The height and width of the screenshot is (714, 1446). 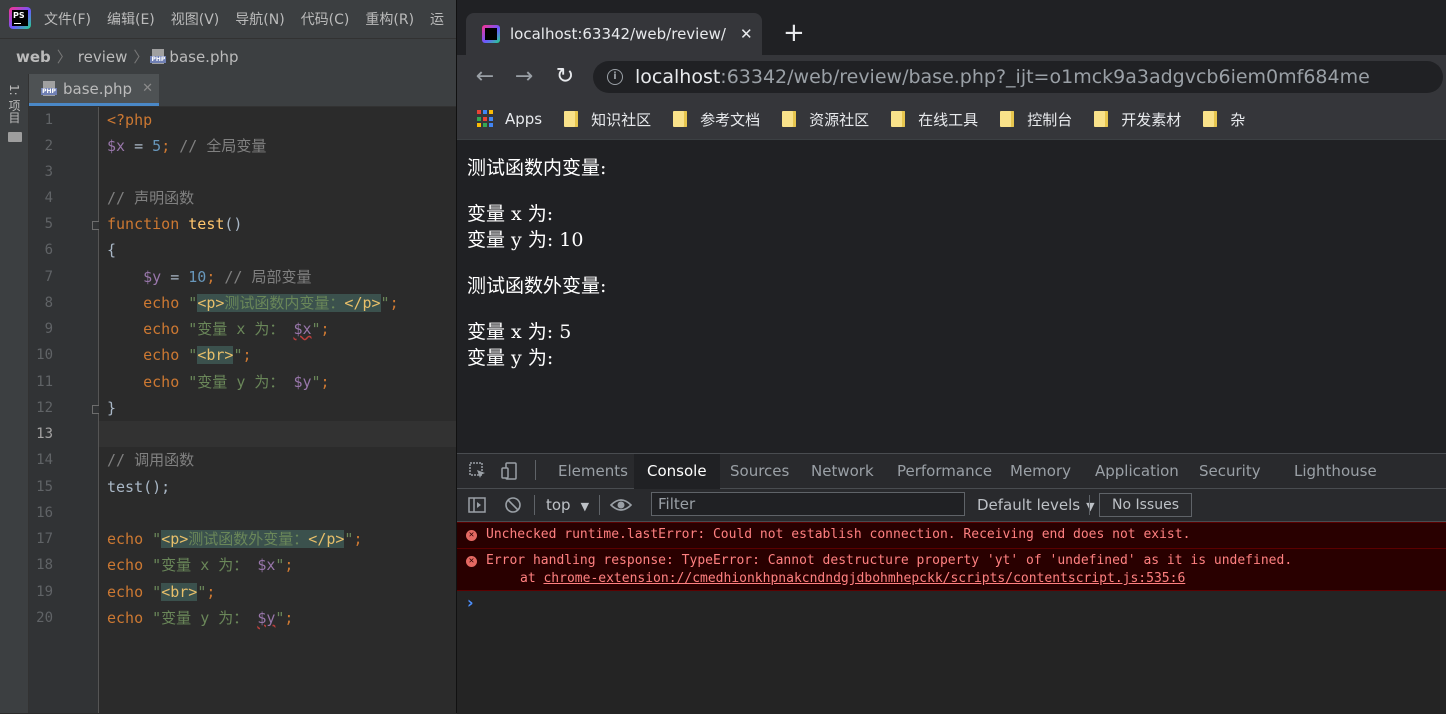 What do you see at coordinates (486, 119) in the screenshot?
I see `apps-grid-icon` at bounding box center [486, 119].